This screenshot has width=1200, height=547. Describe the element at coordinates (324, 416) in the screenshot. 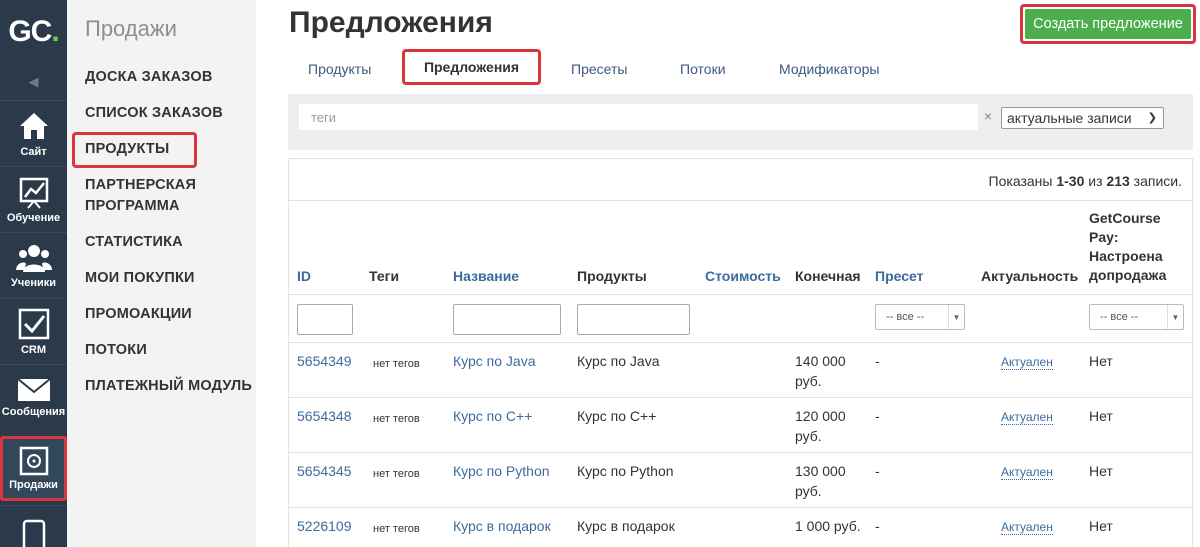

I see `row-id-link: 5654348` at that location.